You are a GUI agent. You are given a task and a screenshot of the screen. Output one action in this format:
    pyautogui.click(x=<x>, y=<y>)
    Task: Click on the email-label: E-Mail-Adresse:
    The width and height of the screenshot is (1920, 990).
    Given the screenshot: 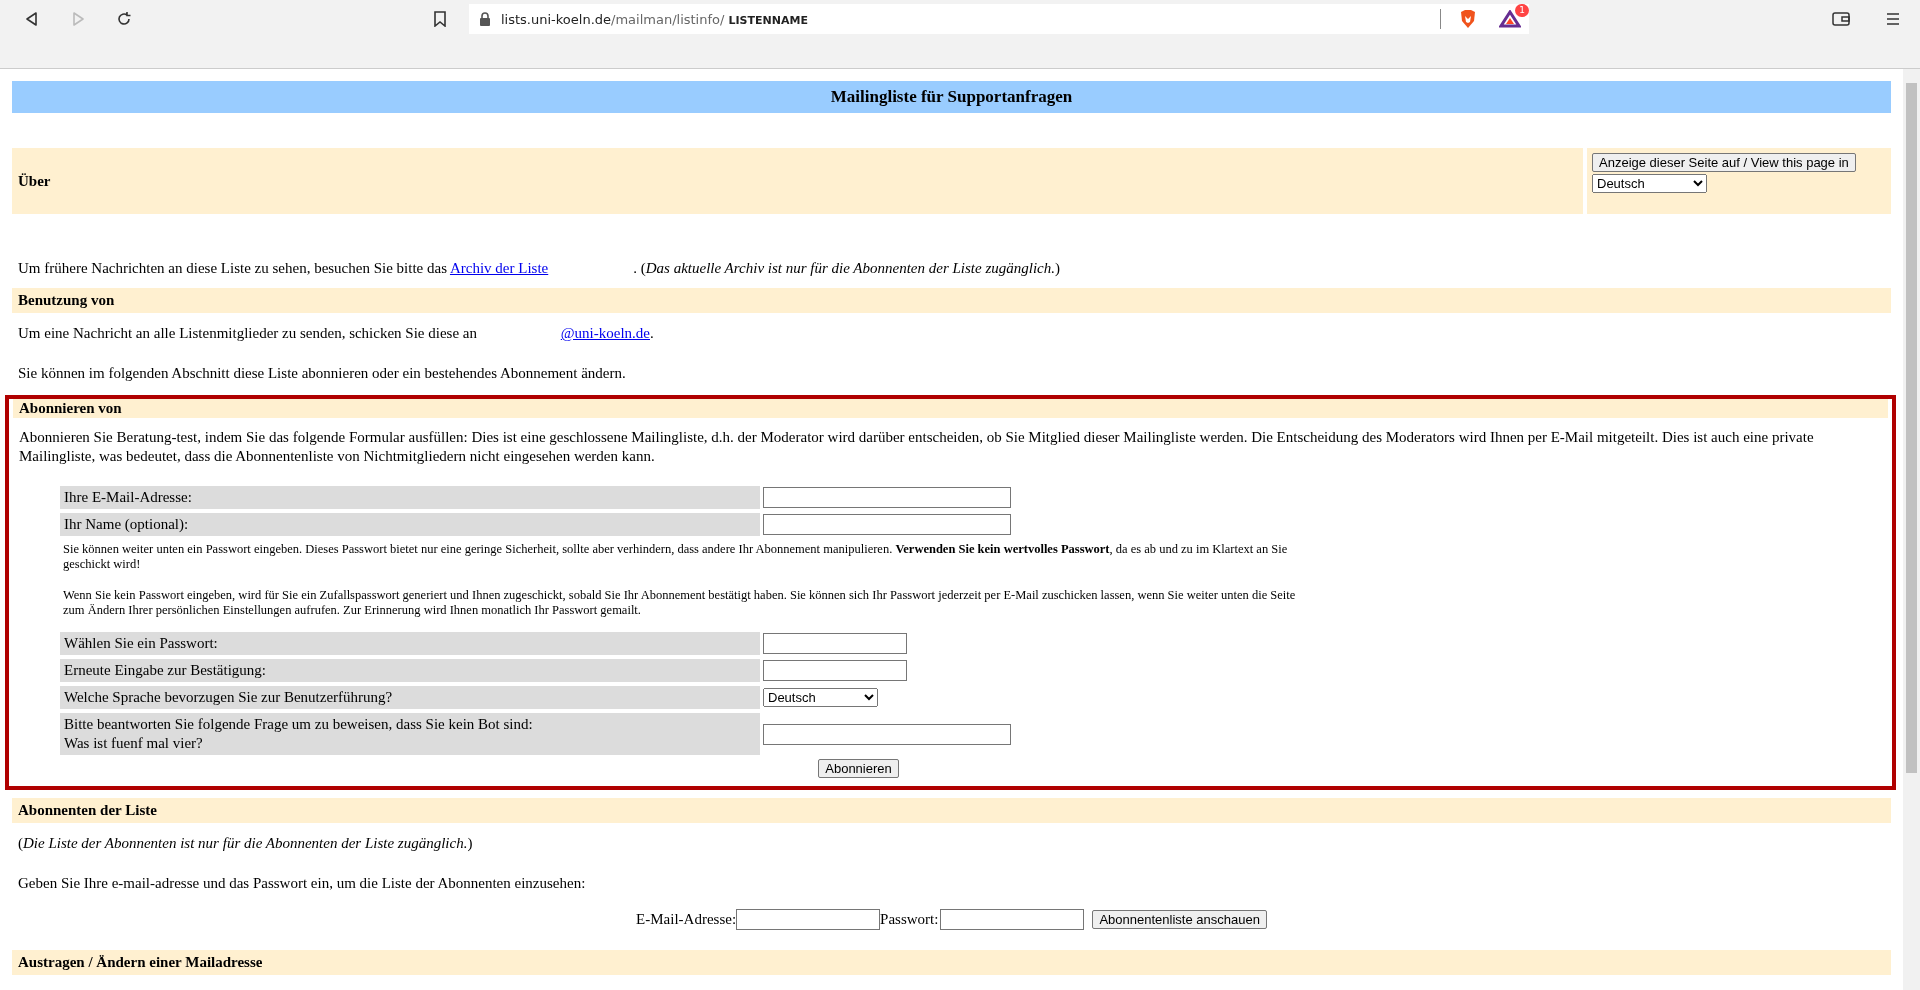 What is the action you would take?
    pyautogui.click(x=686, y=919)
    